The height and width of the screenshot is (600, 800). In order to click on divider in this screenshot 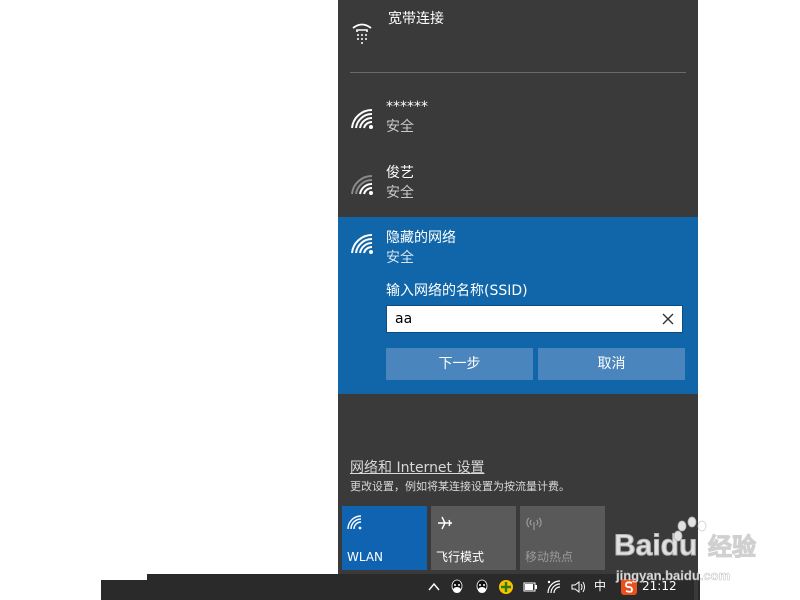, I will do `click(518, 72)`.